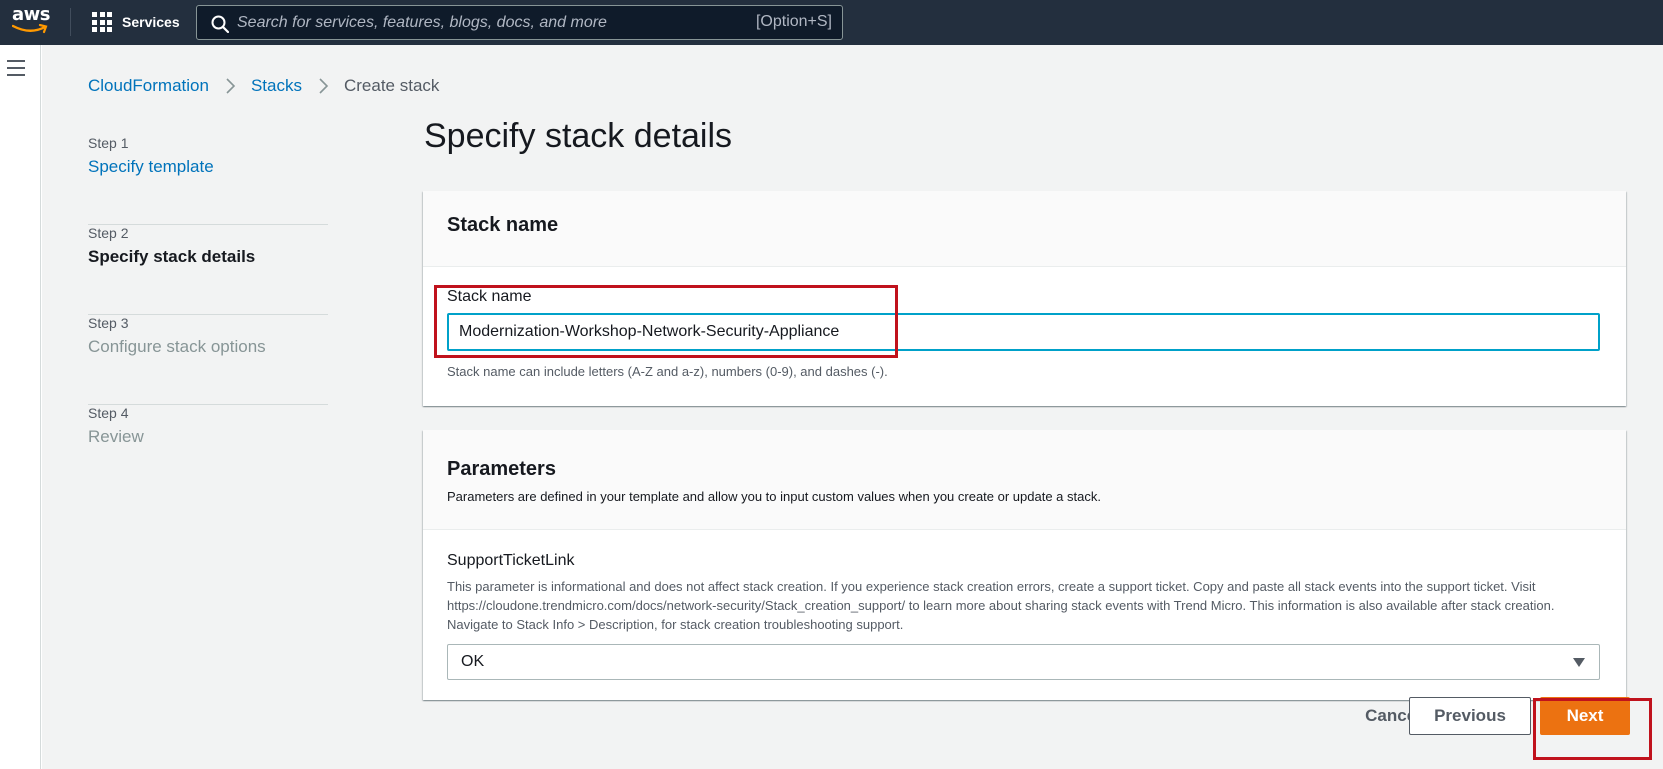  I want to click on services-label: Services, so click(151, 22).